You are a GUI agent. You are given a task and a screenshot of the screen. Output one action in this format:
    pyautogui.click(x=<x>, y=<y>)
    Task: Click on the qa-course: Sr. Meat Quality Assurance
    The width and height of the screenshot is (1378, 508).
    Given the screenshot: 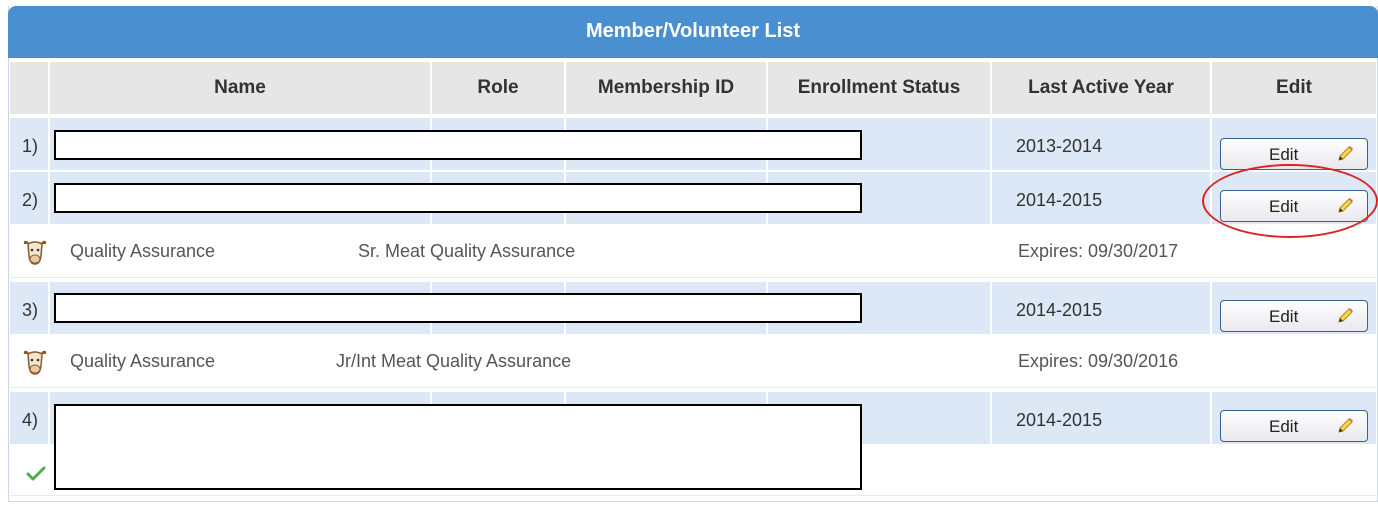 What is the action you would take?
    pyautogui.click(x=467, y=251)
    